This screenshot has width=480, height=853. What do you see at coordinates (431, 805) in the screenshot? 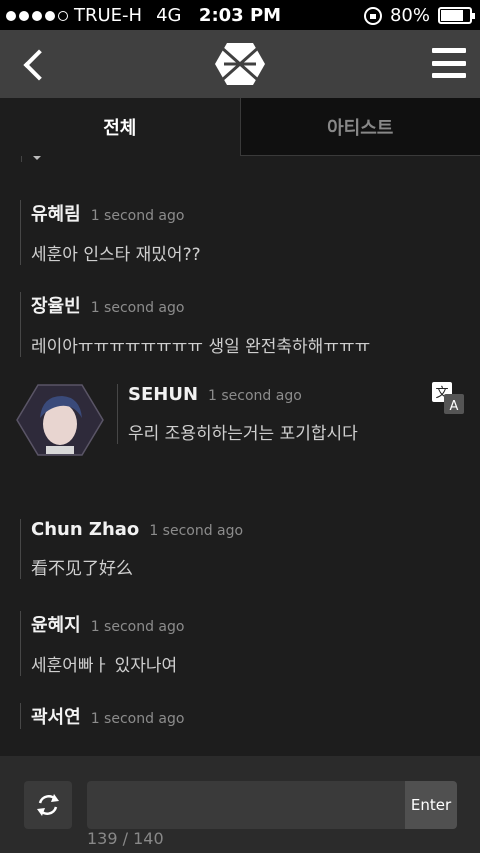
I see `enter-button: Enter` at bounding box center [431, 805].